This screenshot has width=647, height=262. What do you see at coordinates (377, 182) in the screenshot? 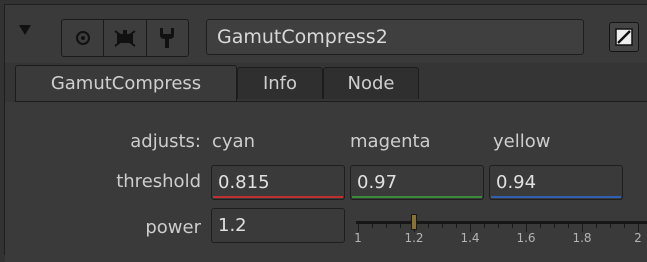
I see `threshold-magenta-value: 0.97` at bounding box center [377, 182].